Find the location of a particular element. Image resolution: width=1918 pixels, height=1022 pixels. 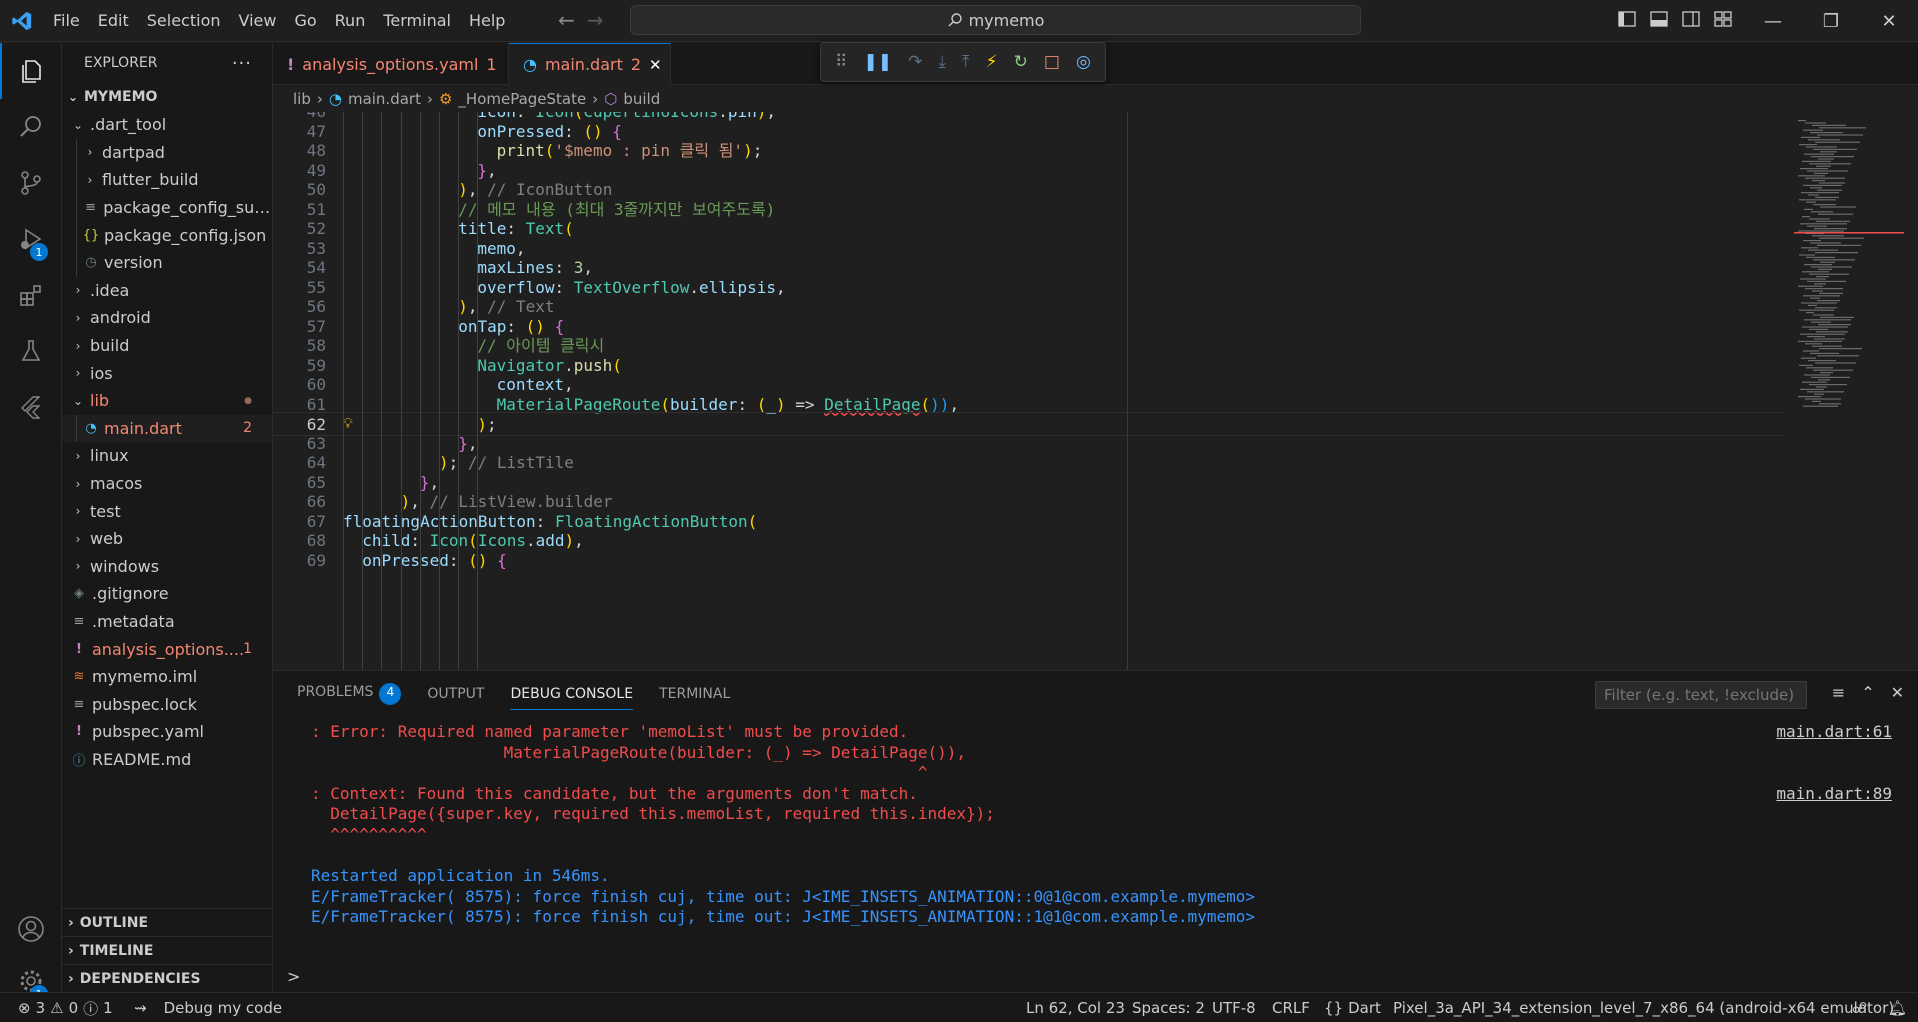

command-center-search: mymemo is located at coordinates (995, 20).